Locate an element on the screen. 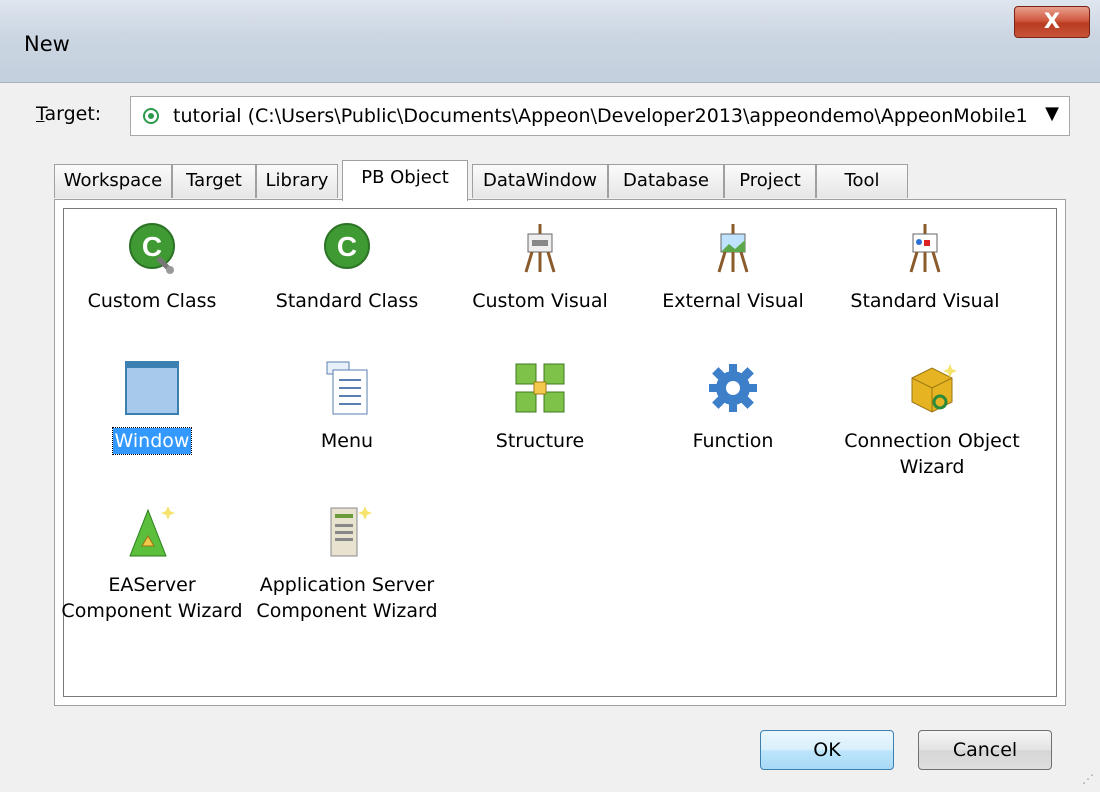  item-label: Custom Visual is located at coordinates (540, 301).